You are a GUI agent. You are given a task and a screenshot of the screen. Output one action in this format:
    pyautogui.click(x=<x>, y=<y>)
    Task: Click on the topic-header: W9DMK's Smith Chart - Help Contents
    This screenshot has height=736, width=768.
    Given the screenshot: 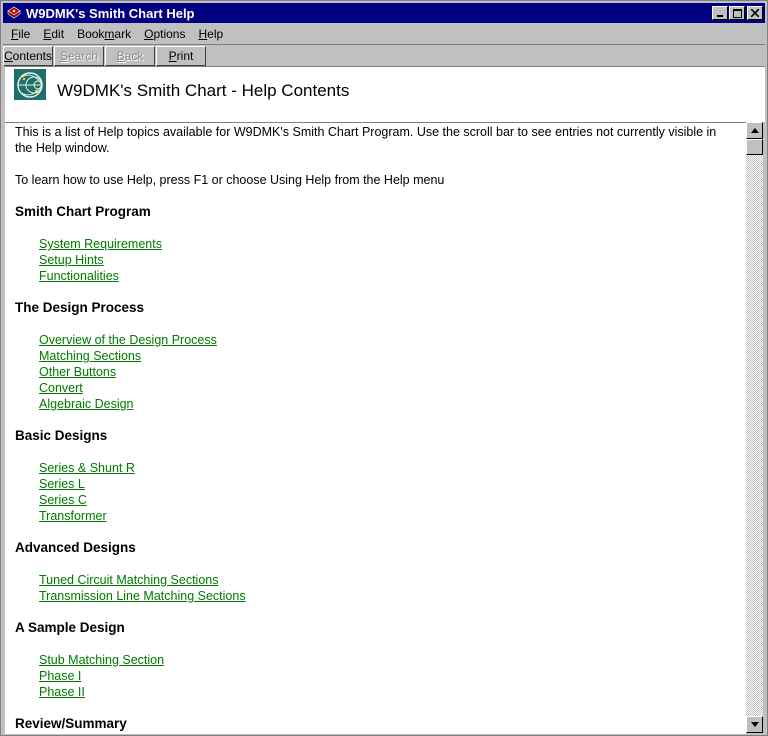 What is the action you would take?
    pyautogui.click(x=385, y=94)
    